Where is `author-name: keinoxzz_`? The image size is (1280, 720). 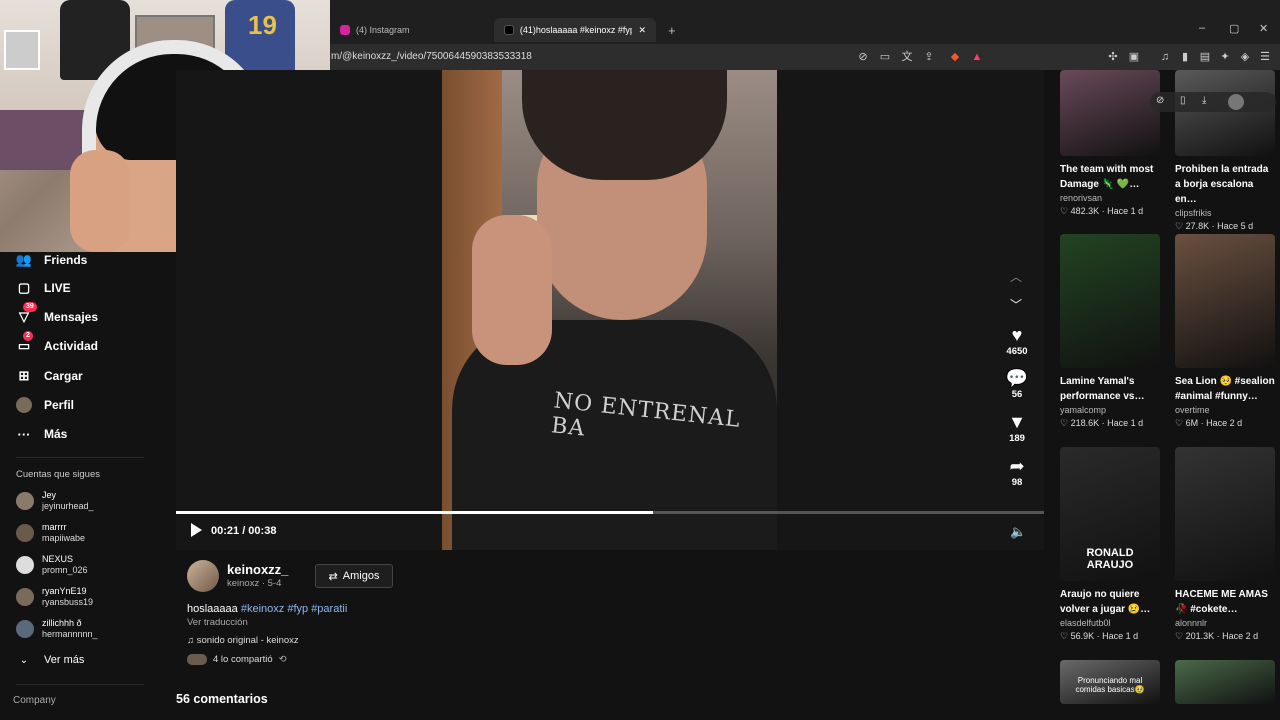 author-name: keinoxzz_ is located at coordinates (257, 569).